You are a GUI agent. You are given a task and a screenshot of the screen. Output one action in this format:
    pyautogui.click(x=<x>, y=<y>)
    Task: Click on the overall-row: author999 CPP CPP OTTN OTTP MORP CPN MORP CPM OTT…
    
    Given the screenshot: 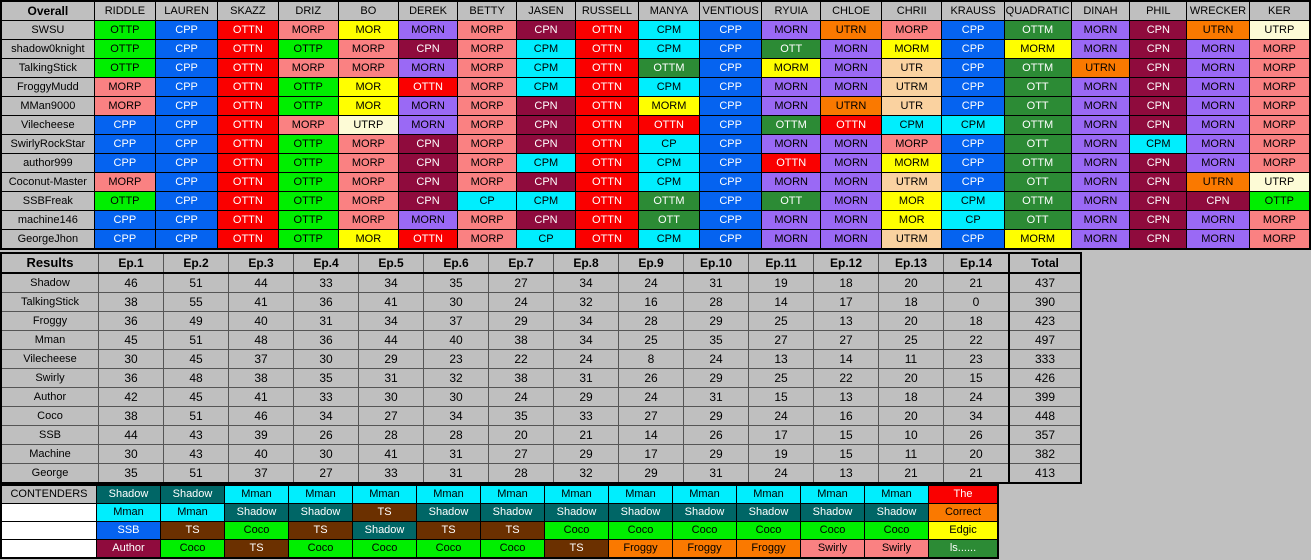 What is the action you would take?
    pyautogui.click(x=655, y=163)
    